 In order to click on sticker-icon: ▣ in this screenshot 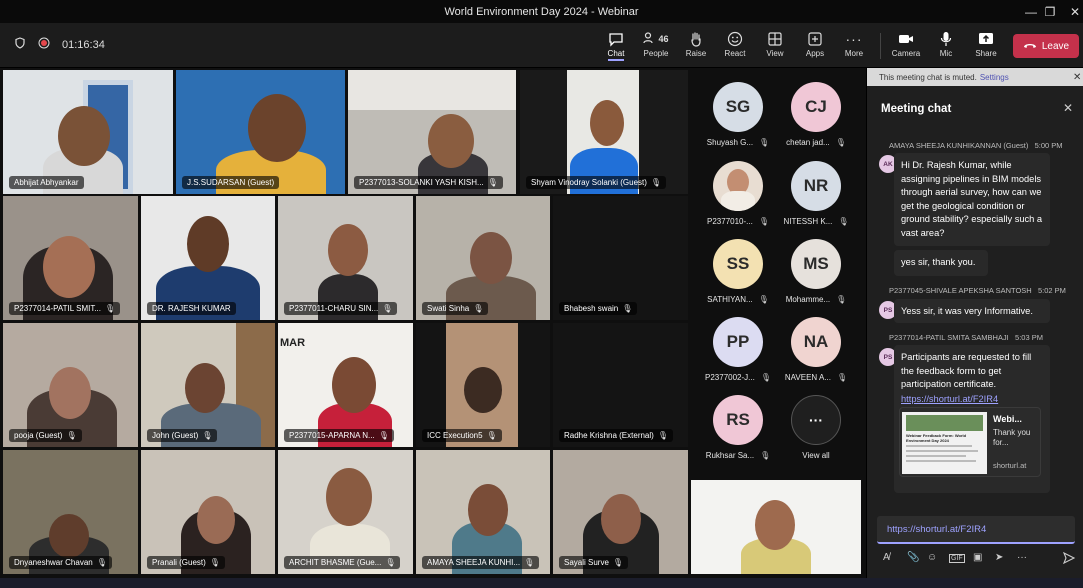, I will do `click(977, 557)`.